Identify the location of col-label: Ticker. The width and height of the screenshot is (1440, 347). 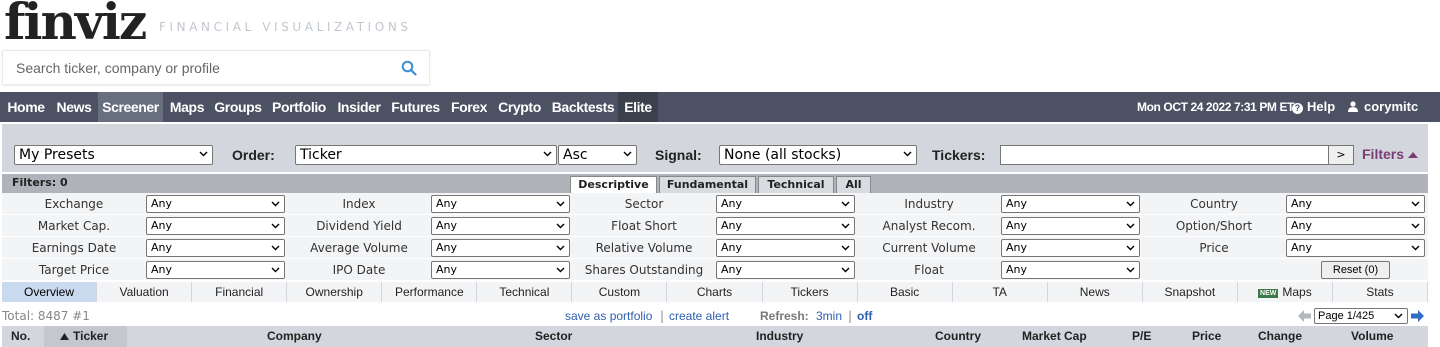
(91, 336).